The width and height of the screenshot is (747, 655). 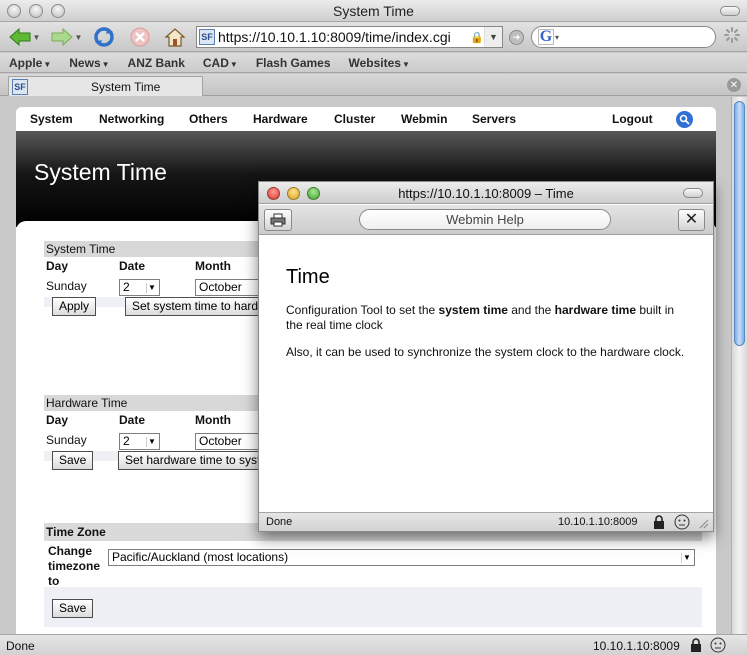 I want to click on search-field: G ▾, so click(x=623, y=37).